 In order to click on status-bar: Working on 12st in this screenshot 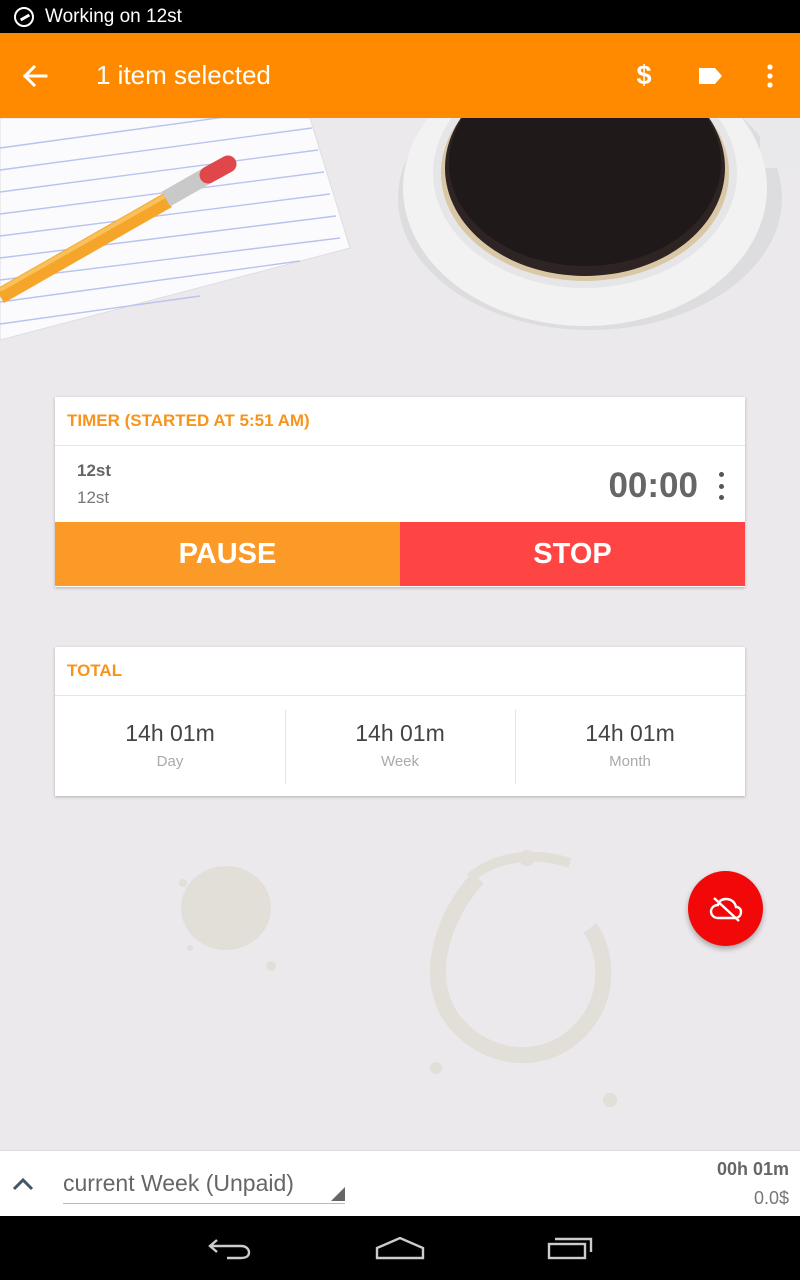, I will do `click(400, 16)`.